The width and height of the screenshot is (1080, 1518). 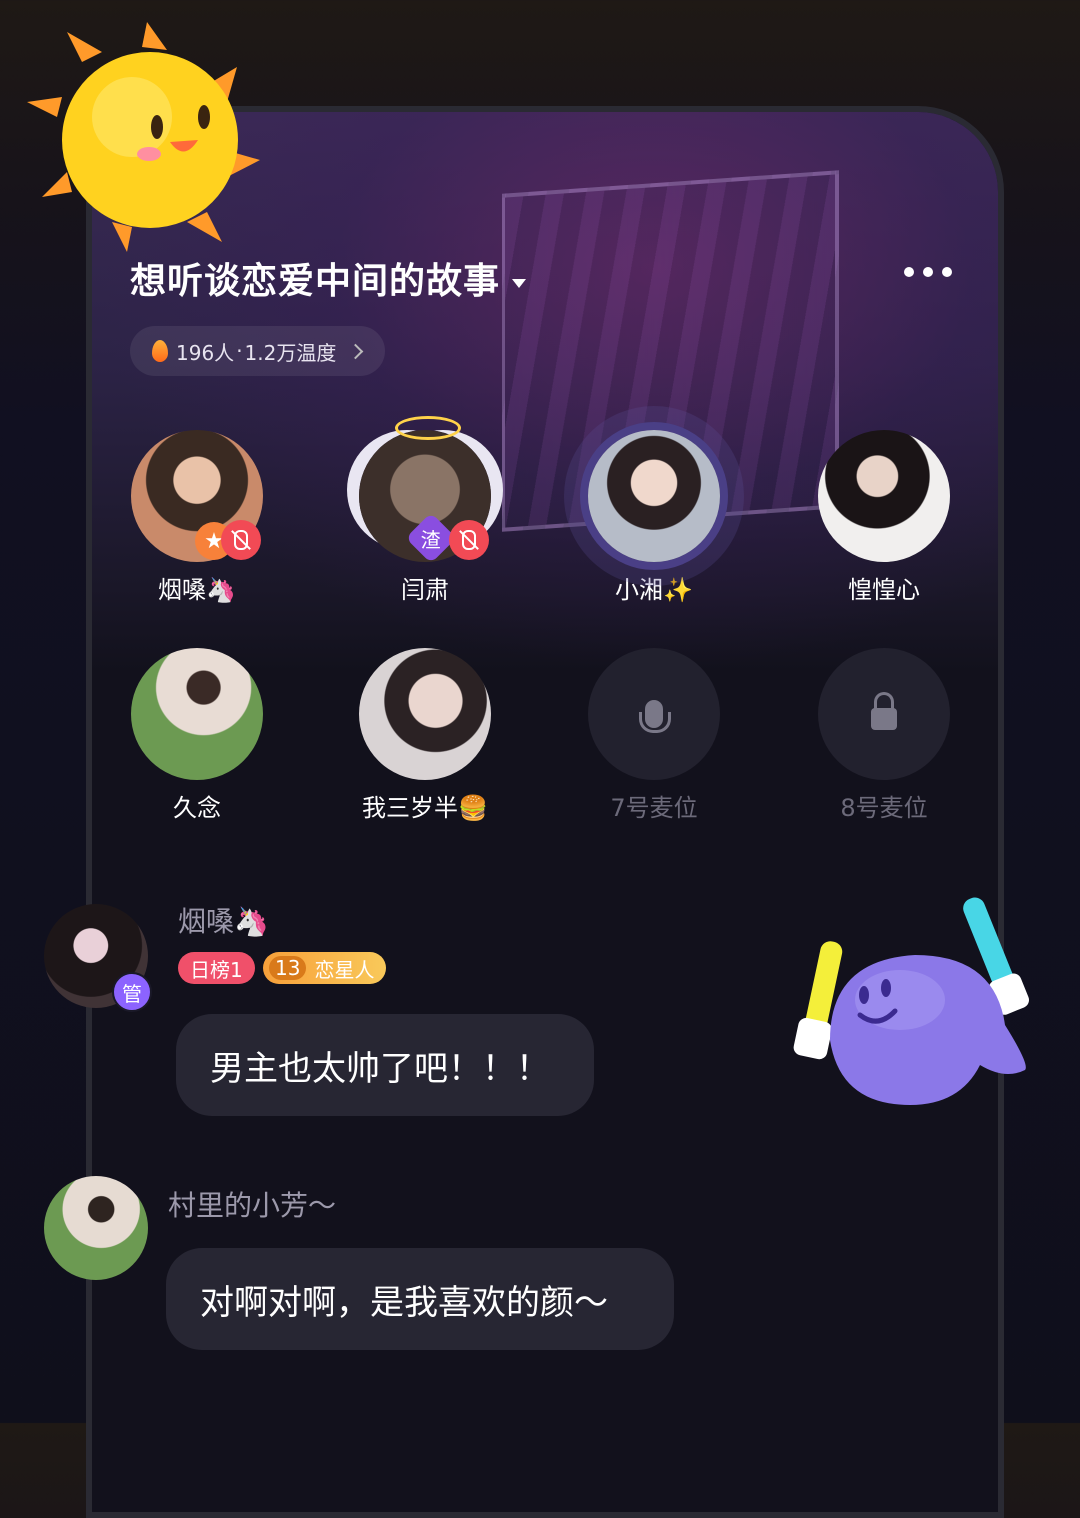 What do you see at coordinates (98, 958) in the screenshot?
I see `message-avatar: 管` at bounding box center [98, 958].